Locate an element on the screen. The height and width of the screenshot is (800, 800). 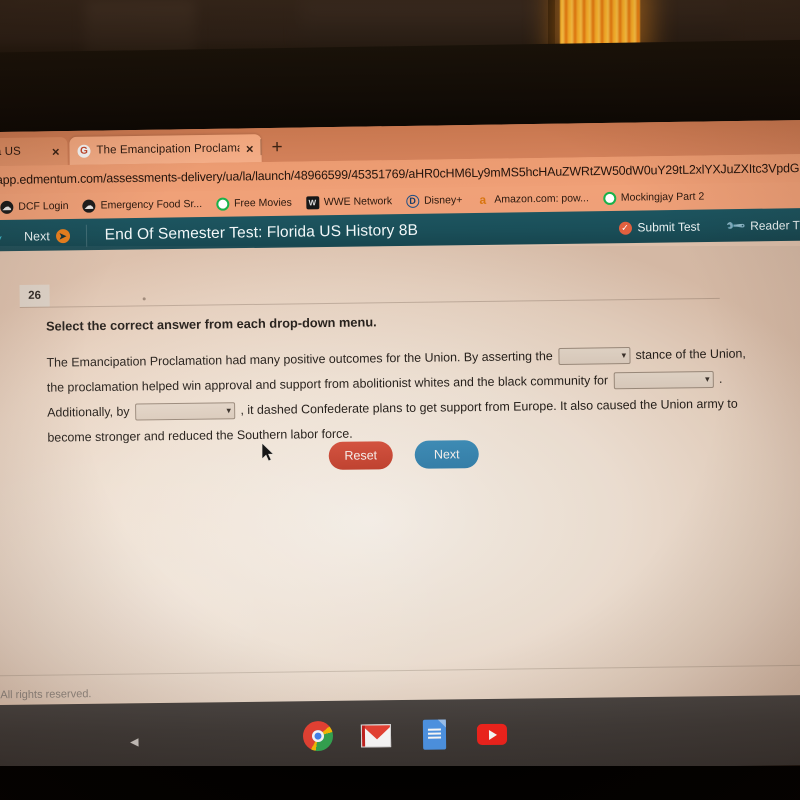
screen-bottom-edge is located at coordinates (400, 783).